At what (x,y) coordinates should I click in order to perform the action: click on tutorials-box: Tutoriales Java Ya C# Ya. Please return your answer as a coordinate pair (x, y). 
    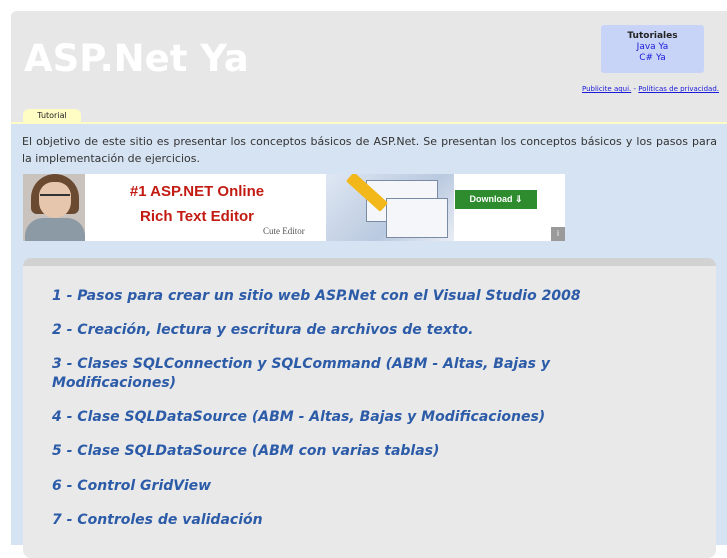
    Looking at the image, I should click on (652, 49).